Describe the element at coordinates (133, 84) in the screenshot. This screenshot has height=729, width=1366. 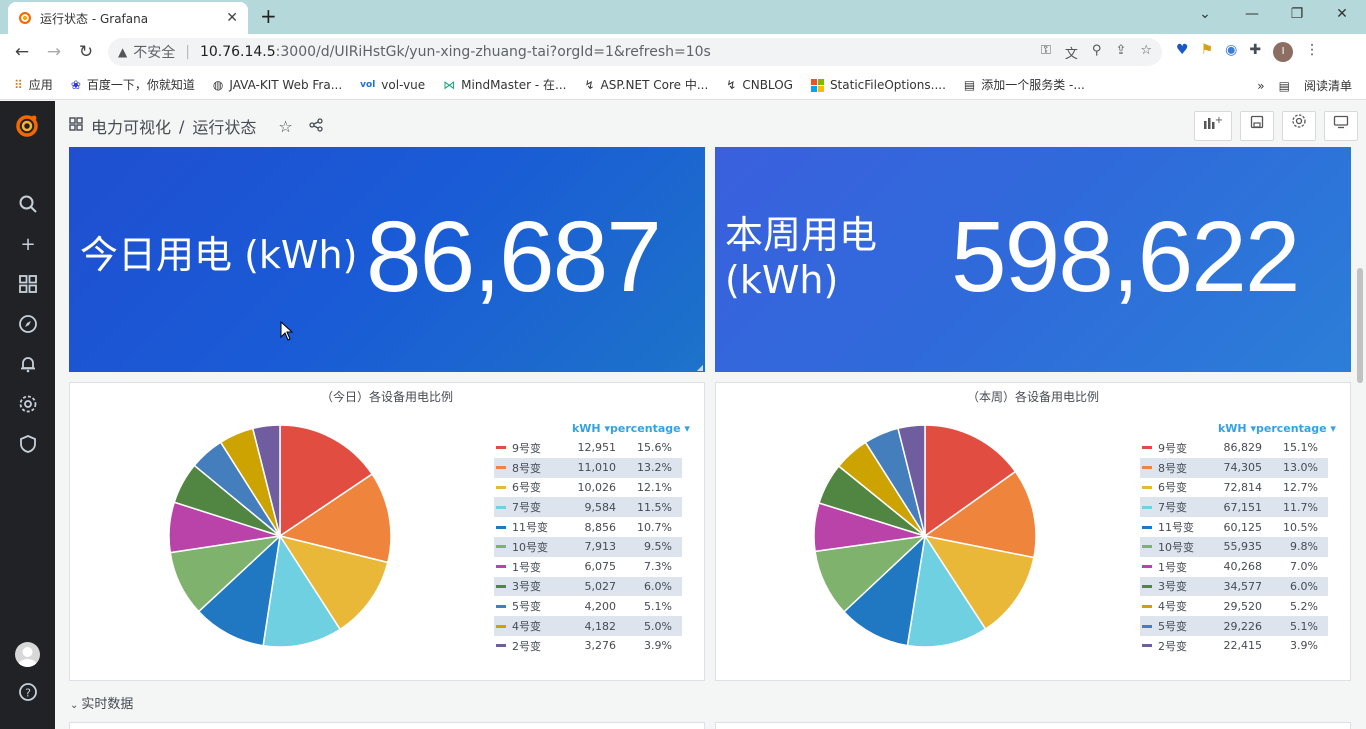
I see `bookmark-baidu: ❀ 百度一下，你就知道` at that location.